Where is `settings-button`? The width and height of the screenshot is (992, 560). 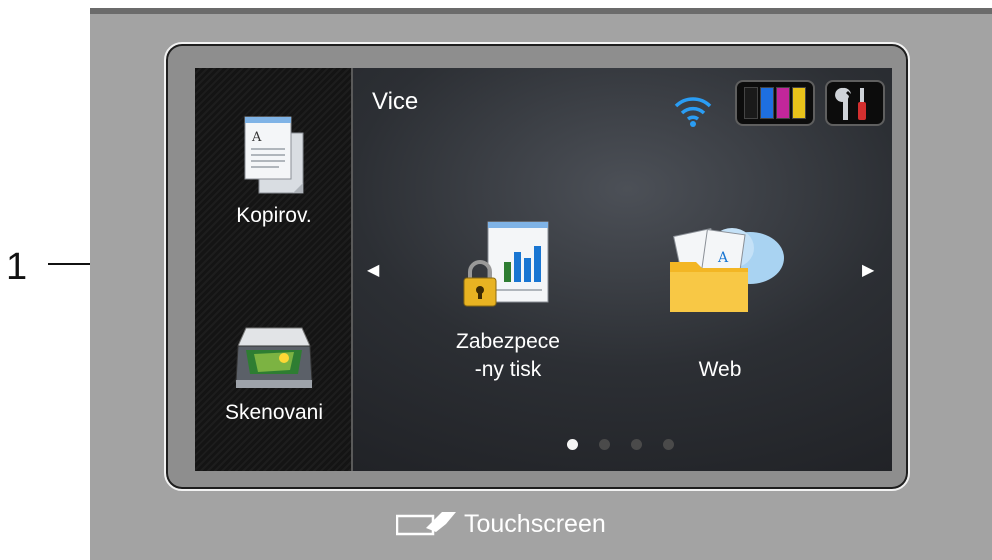
settings-button is located at coordinates (855, 103).